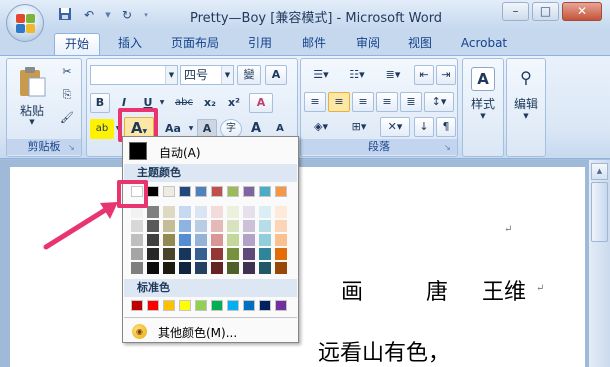  Describe the element at coordinates (234, 103) in the screenshot. I see `superscript-button: x²` at that location.